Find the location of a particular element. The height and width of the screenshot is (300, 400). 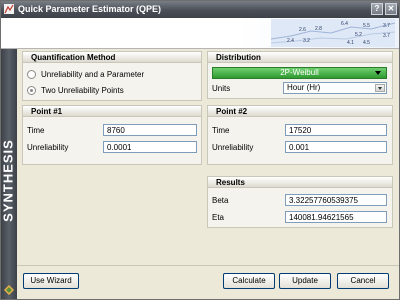

units-value: Hour (Hr) is located at coordinates (304, 87).